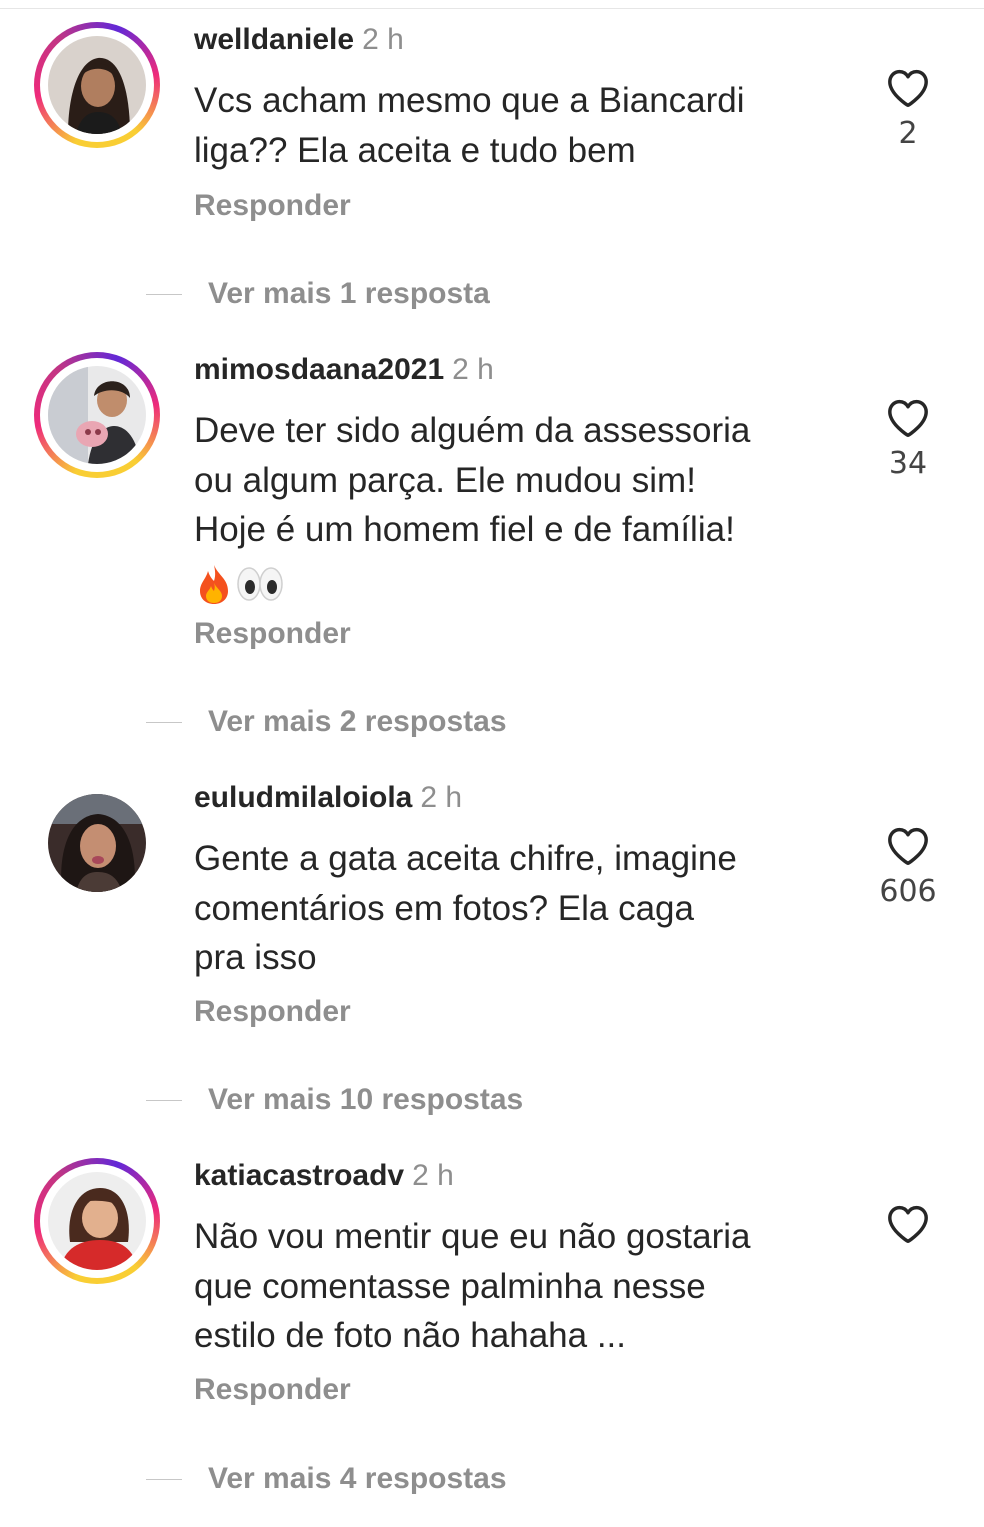 The width and height of the screenshot is (984, 1527). What do you see at coordinates (450, 1286) in the screenshot?
I see `comment-text-line: que comentasse palminha nesse` at bounding box center [450, 1286].